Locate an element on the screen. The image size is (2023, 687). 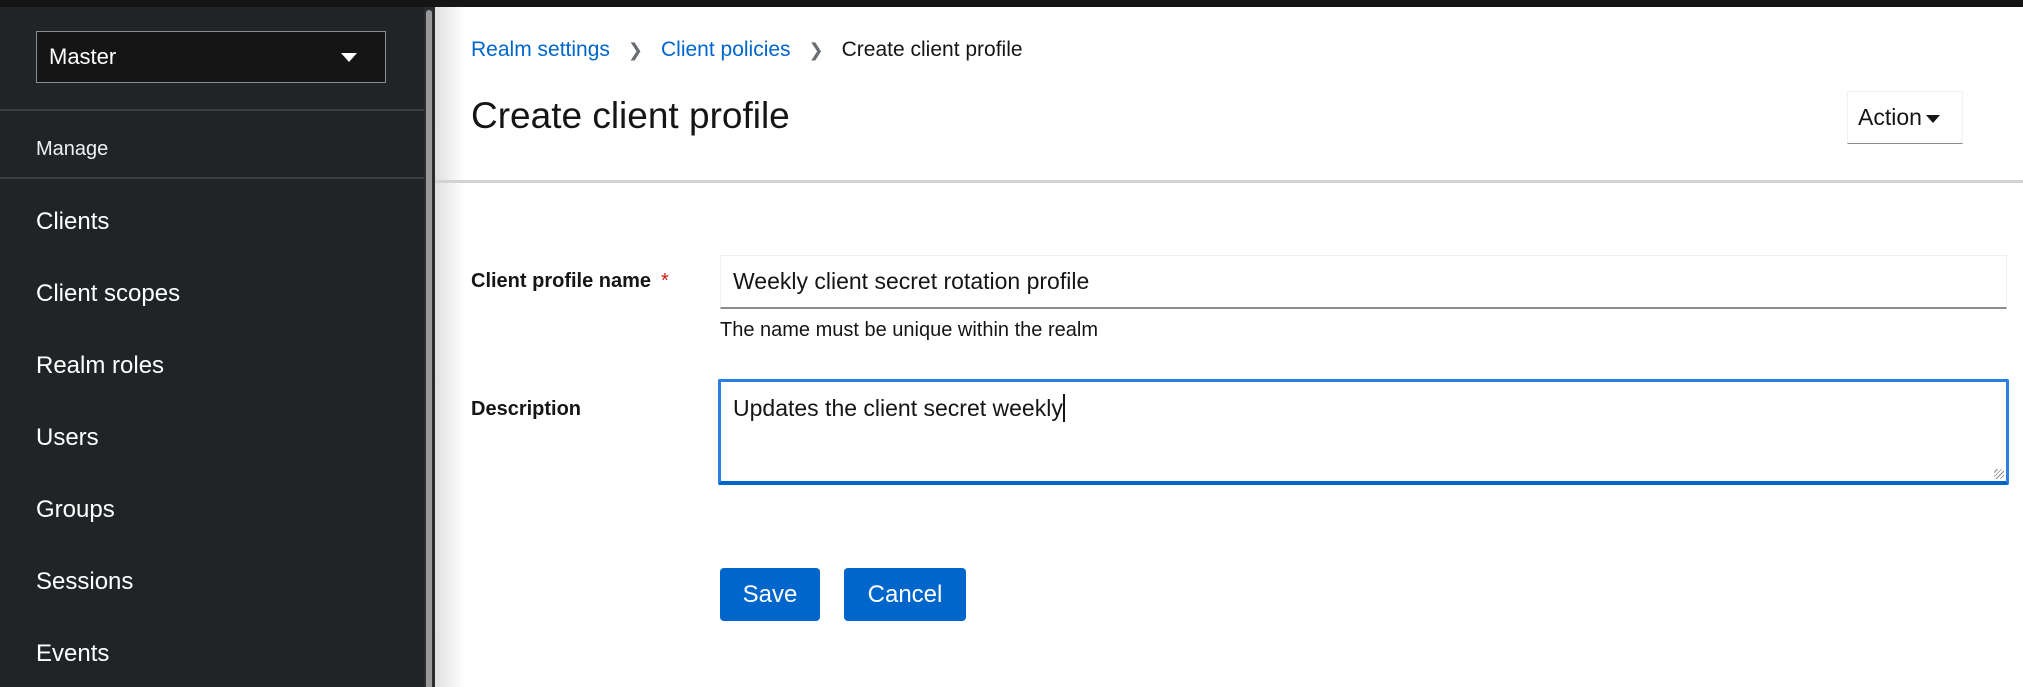
action-dropdown-label: Action is located at coordinates (1890, 117).